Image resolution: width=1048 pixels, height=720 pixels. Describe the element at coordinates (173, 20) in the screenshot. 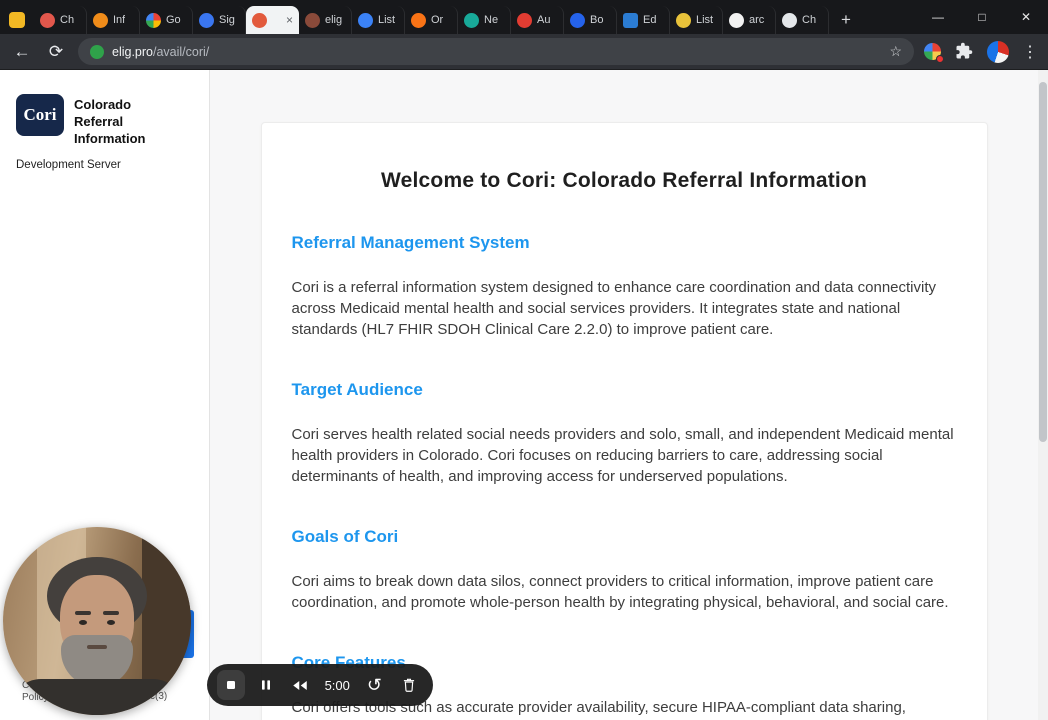

I see `tab-label: Go` at that location.